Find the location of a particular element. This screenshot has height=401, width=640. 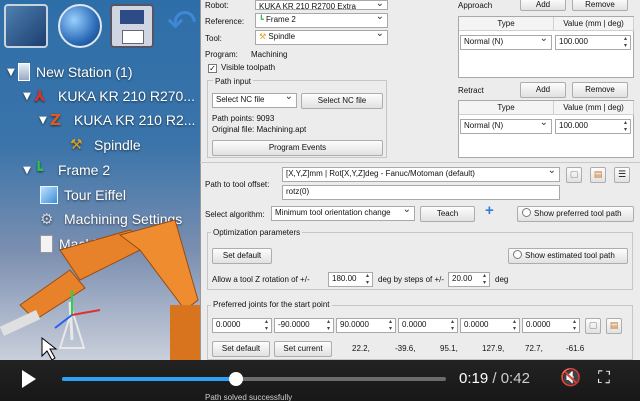

approach-table: Type Value (mm | deg) Normal (N) 100.000 is located at coordinates (546, 47).